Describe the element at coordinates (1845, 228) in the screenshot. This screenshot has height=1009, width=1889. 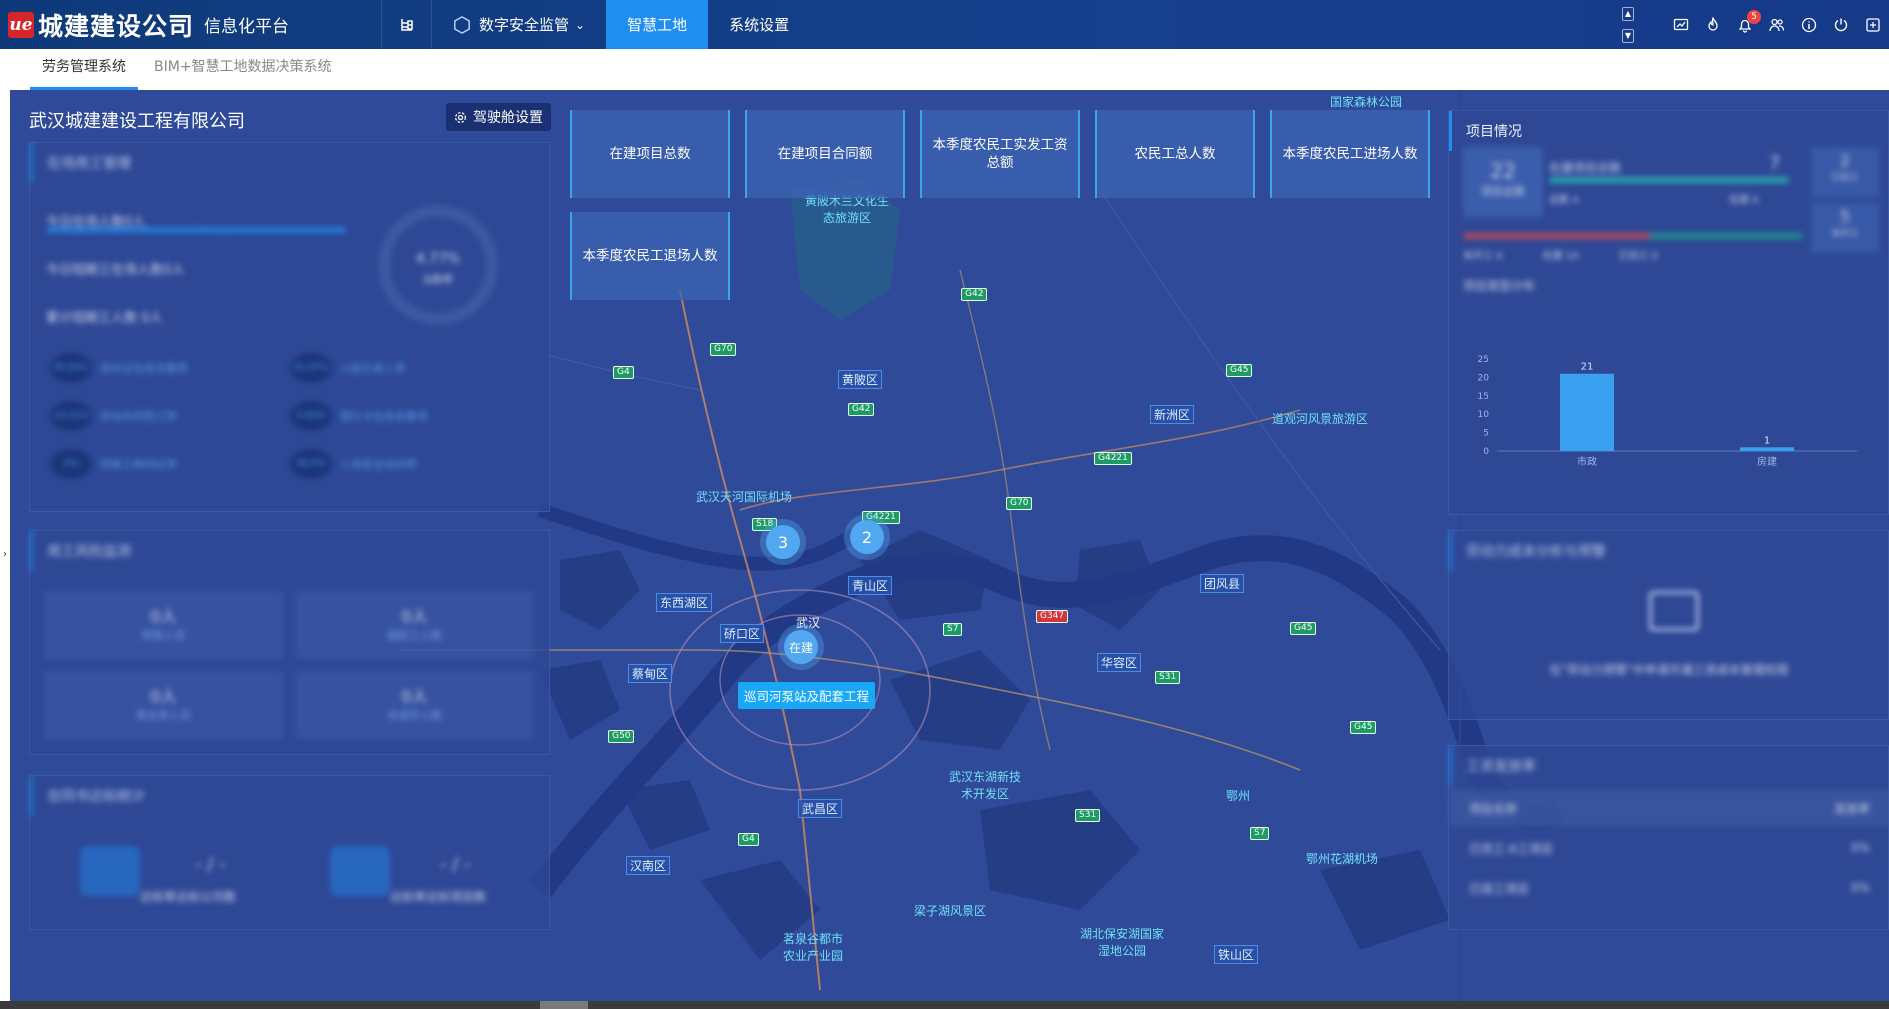
I see `side-stat: 5 未开工` at that location.